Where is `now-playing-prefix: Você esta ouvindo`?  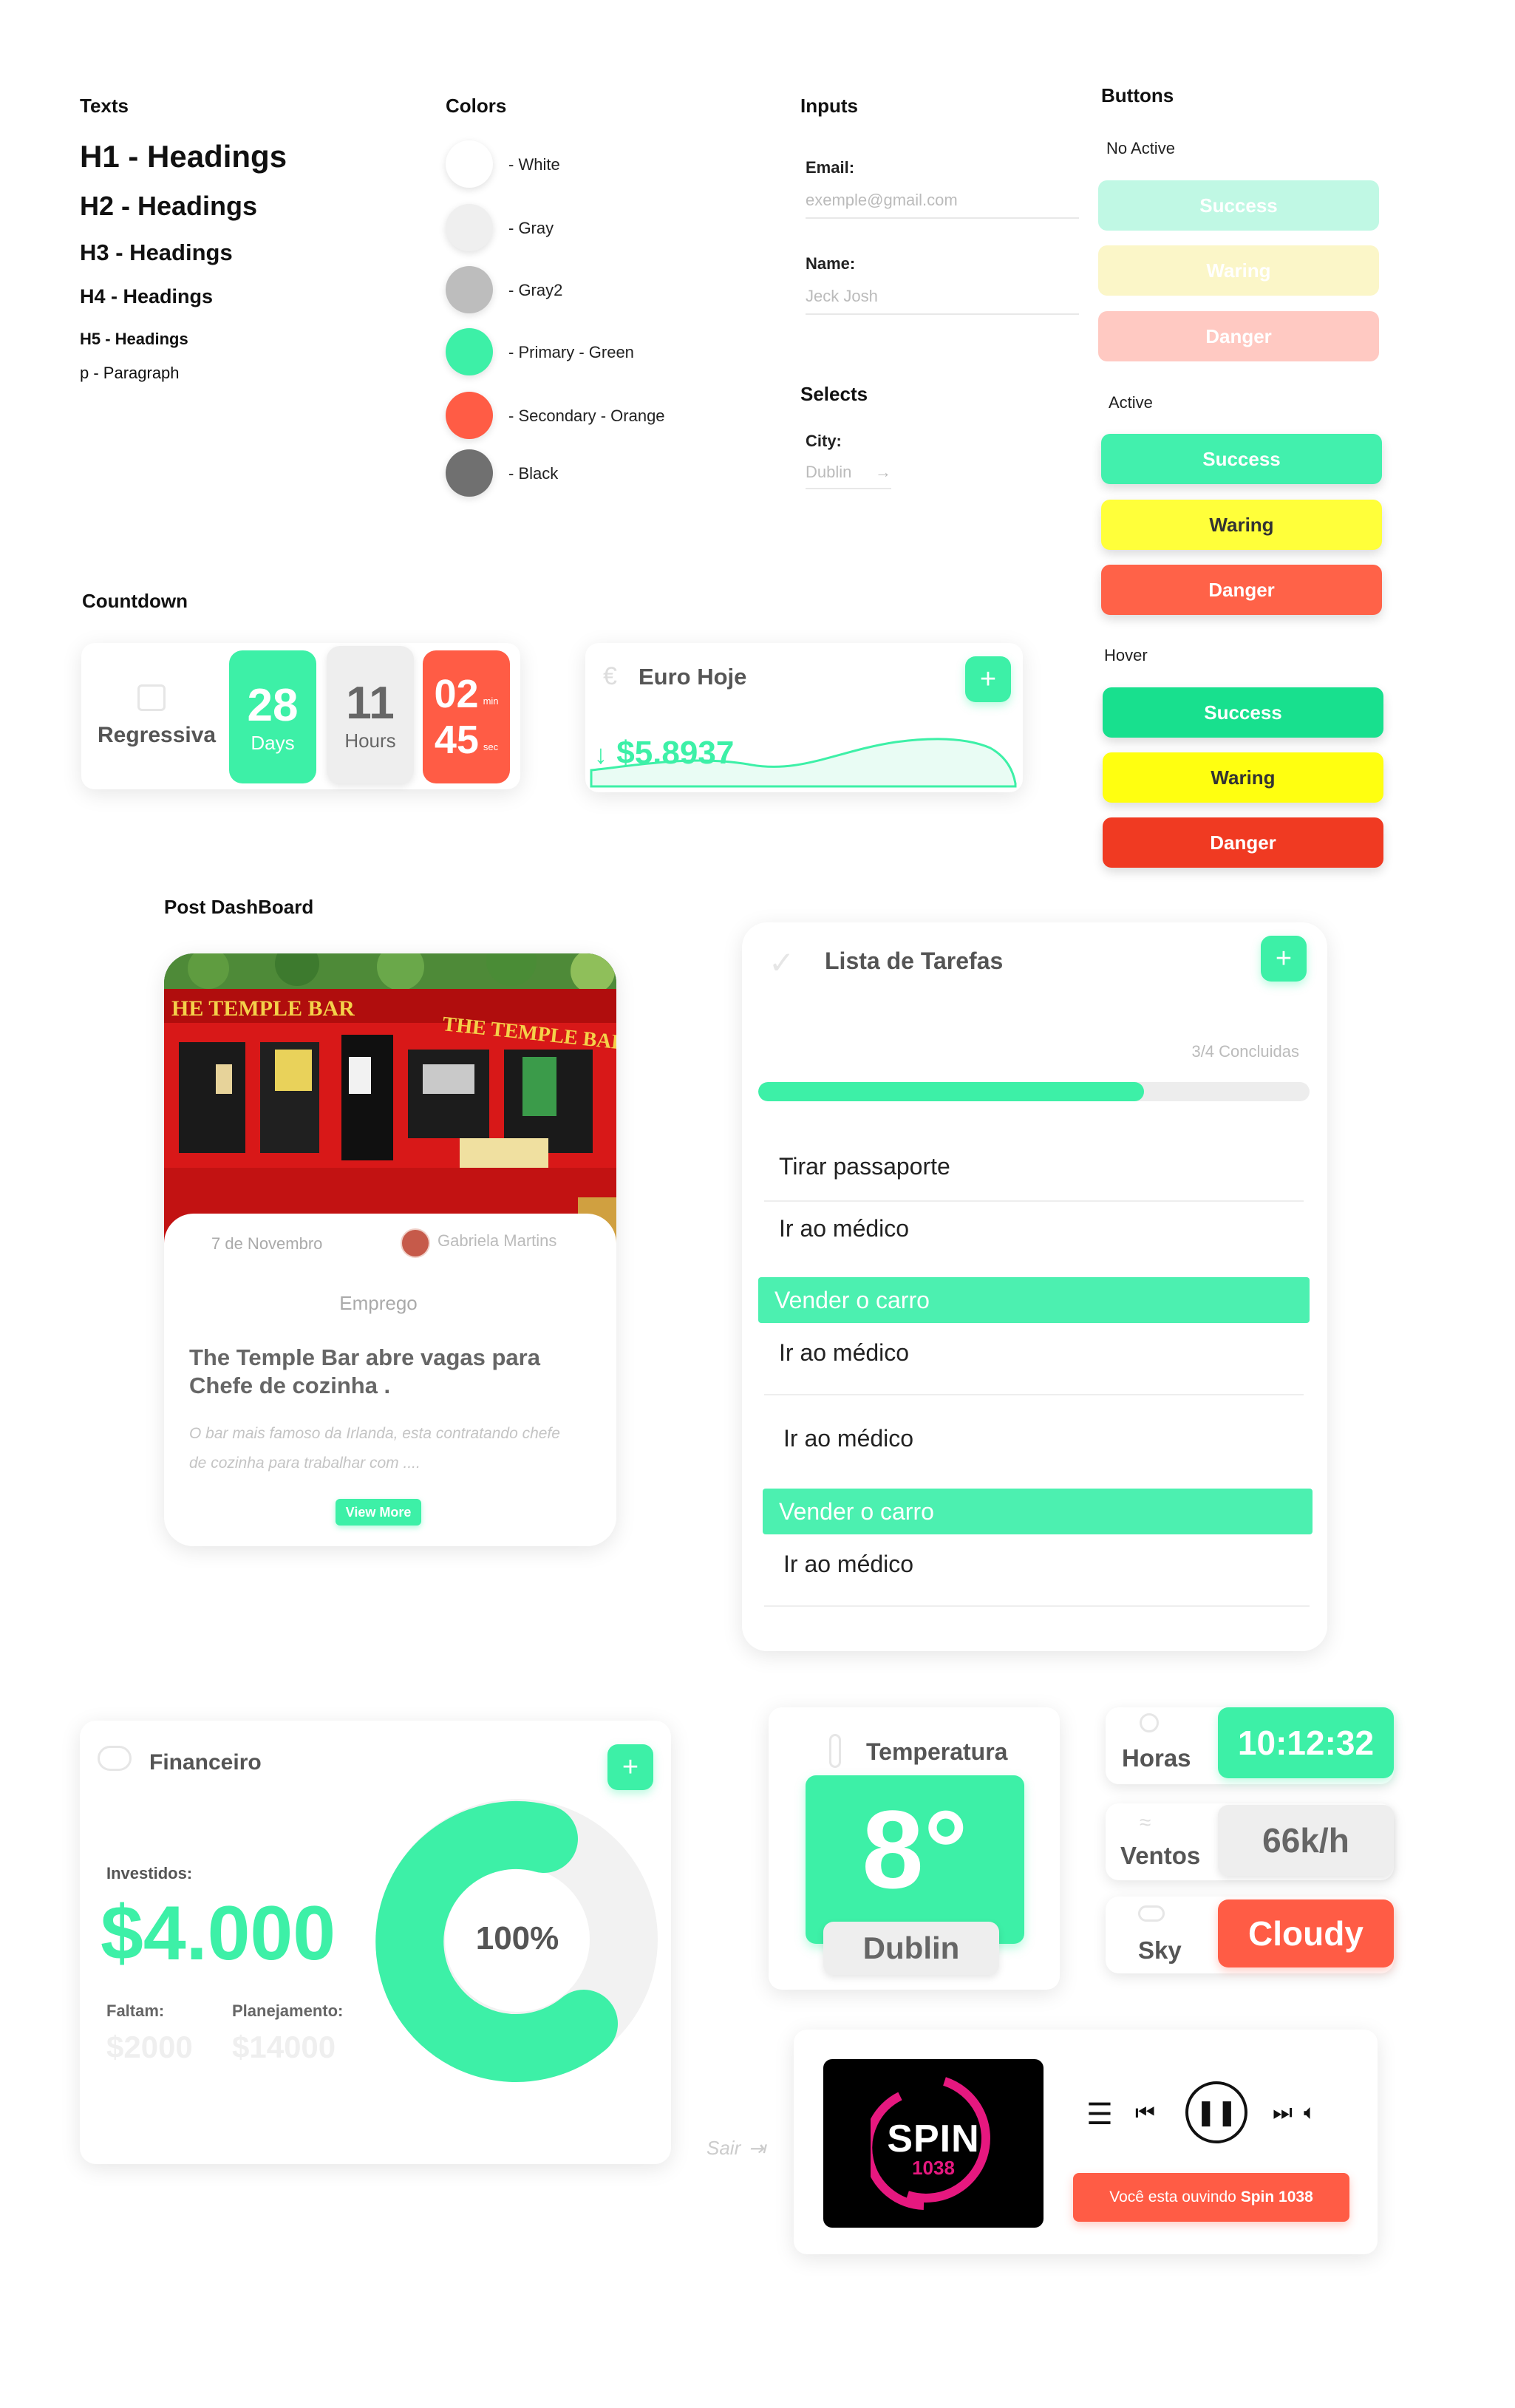
now-playing-prefix: Você esta ouvindo is located at coordinates (1175, 2196).